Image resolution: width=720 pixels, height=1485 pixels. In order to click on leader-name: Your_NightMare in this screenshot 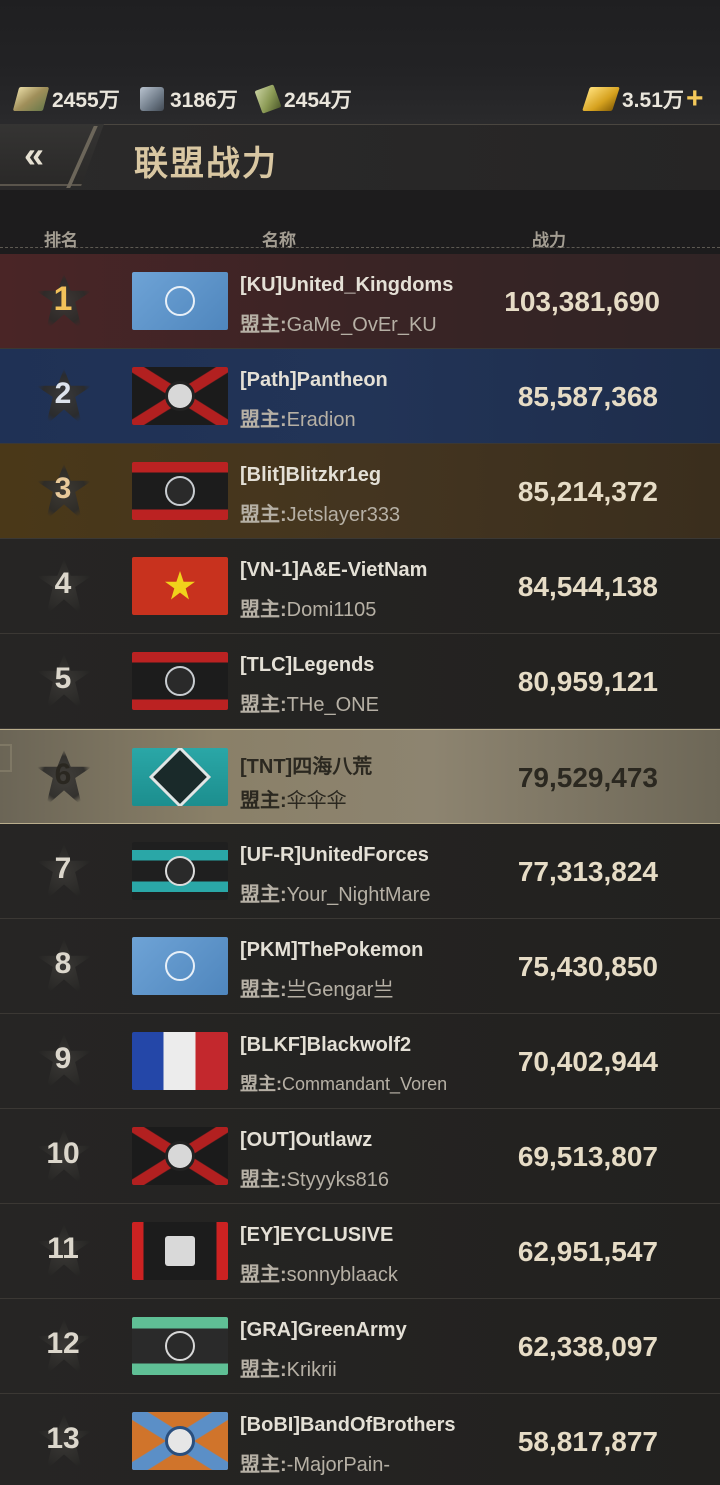, I will do `click(358, 895)`.